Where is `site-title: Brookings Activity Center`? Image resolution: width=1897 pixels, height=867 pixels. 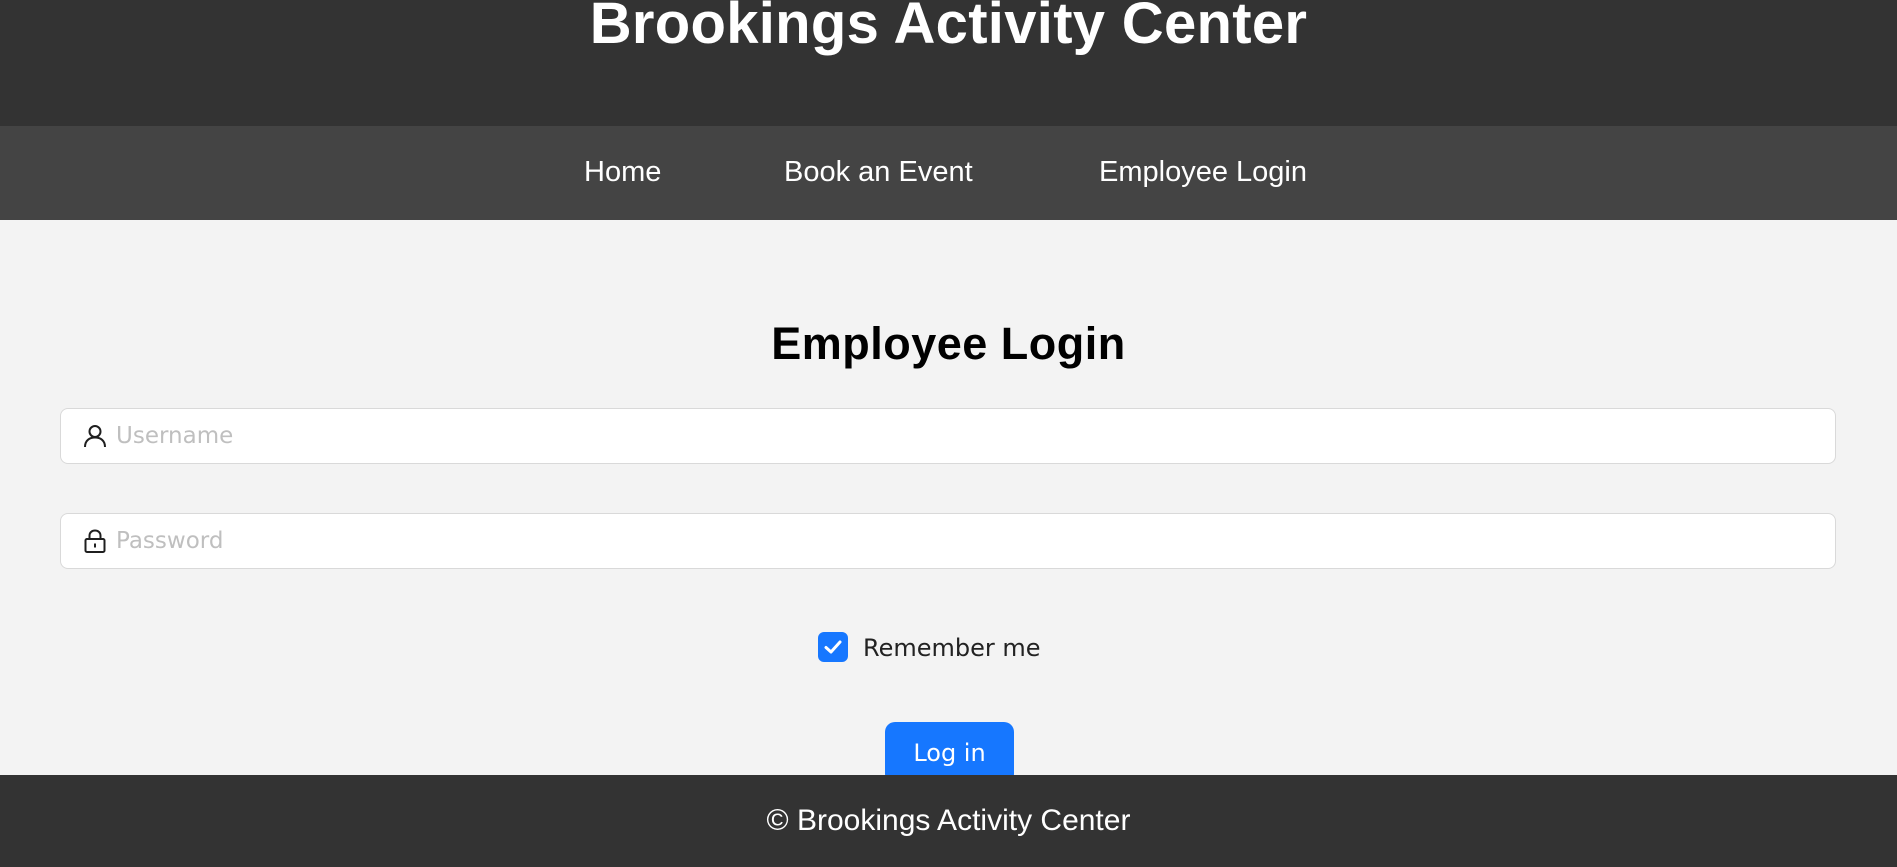 site-title: Brookings Activity Center is located at coordinates (948, 28).